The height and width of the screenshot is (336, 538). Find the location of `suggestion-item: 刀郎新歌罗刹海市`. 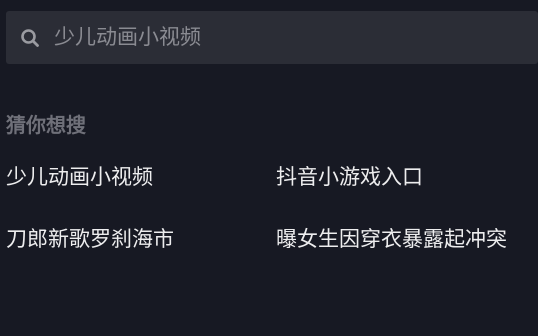

suggestion-item: 刀郎新歌罗刹海市 is located at coordinates (90, 239).